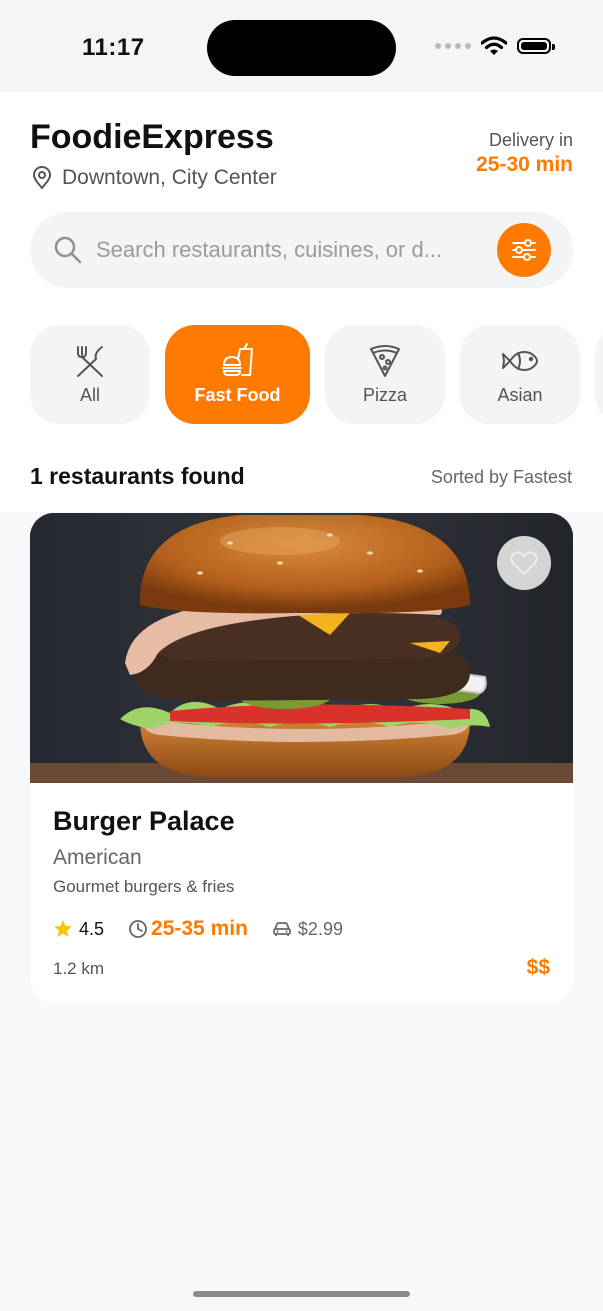 This screenshot has width=603, height=1311. I want to click on restaurant-meta: 4.5 25-35 min $2.99, so click(198, 929).